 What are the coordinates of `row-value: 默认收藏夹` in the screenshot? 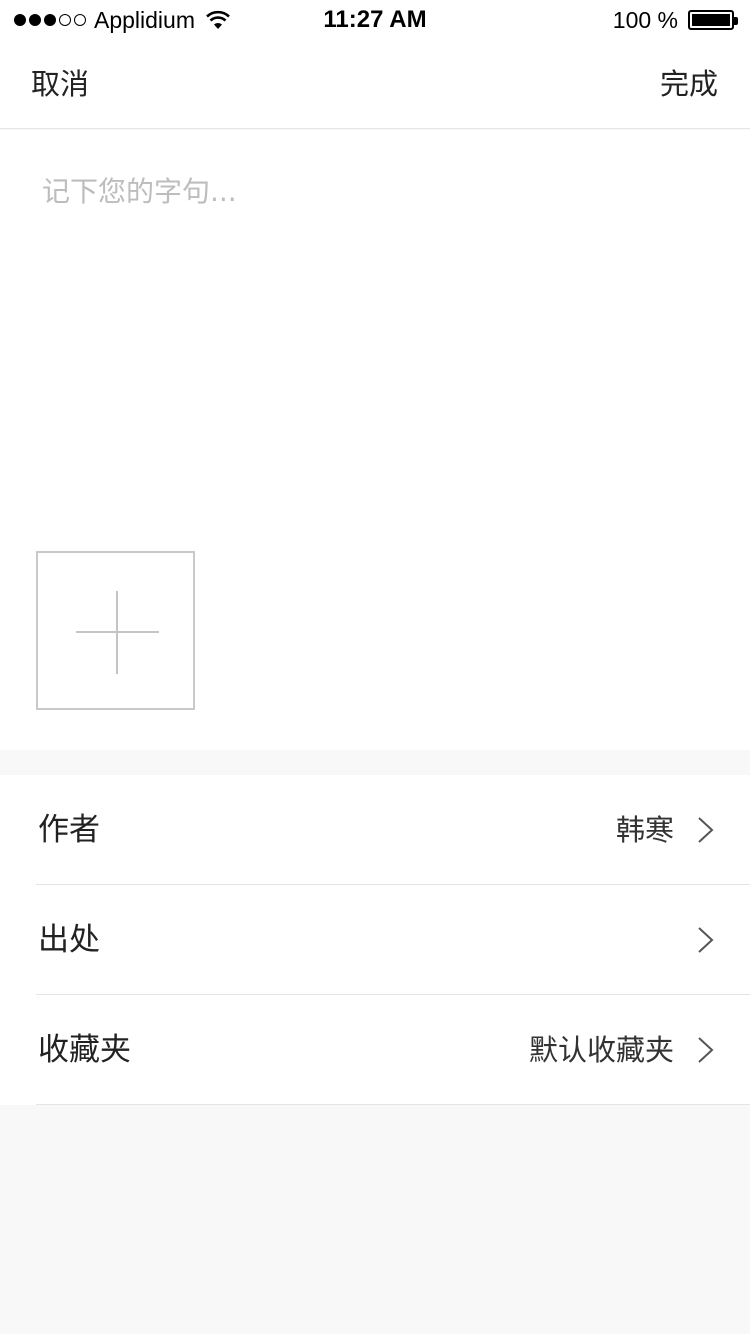 It's located at (601, 1050).